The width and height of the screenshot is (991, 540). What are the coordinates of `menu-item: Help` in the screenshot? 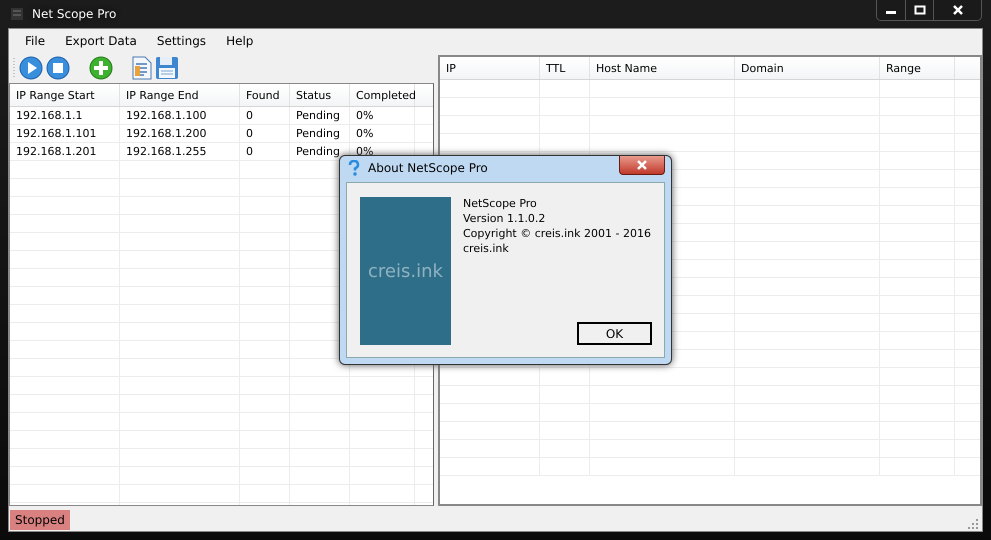 It's located at (240, 41).